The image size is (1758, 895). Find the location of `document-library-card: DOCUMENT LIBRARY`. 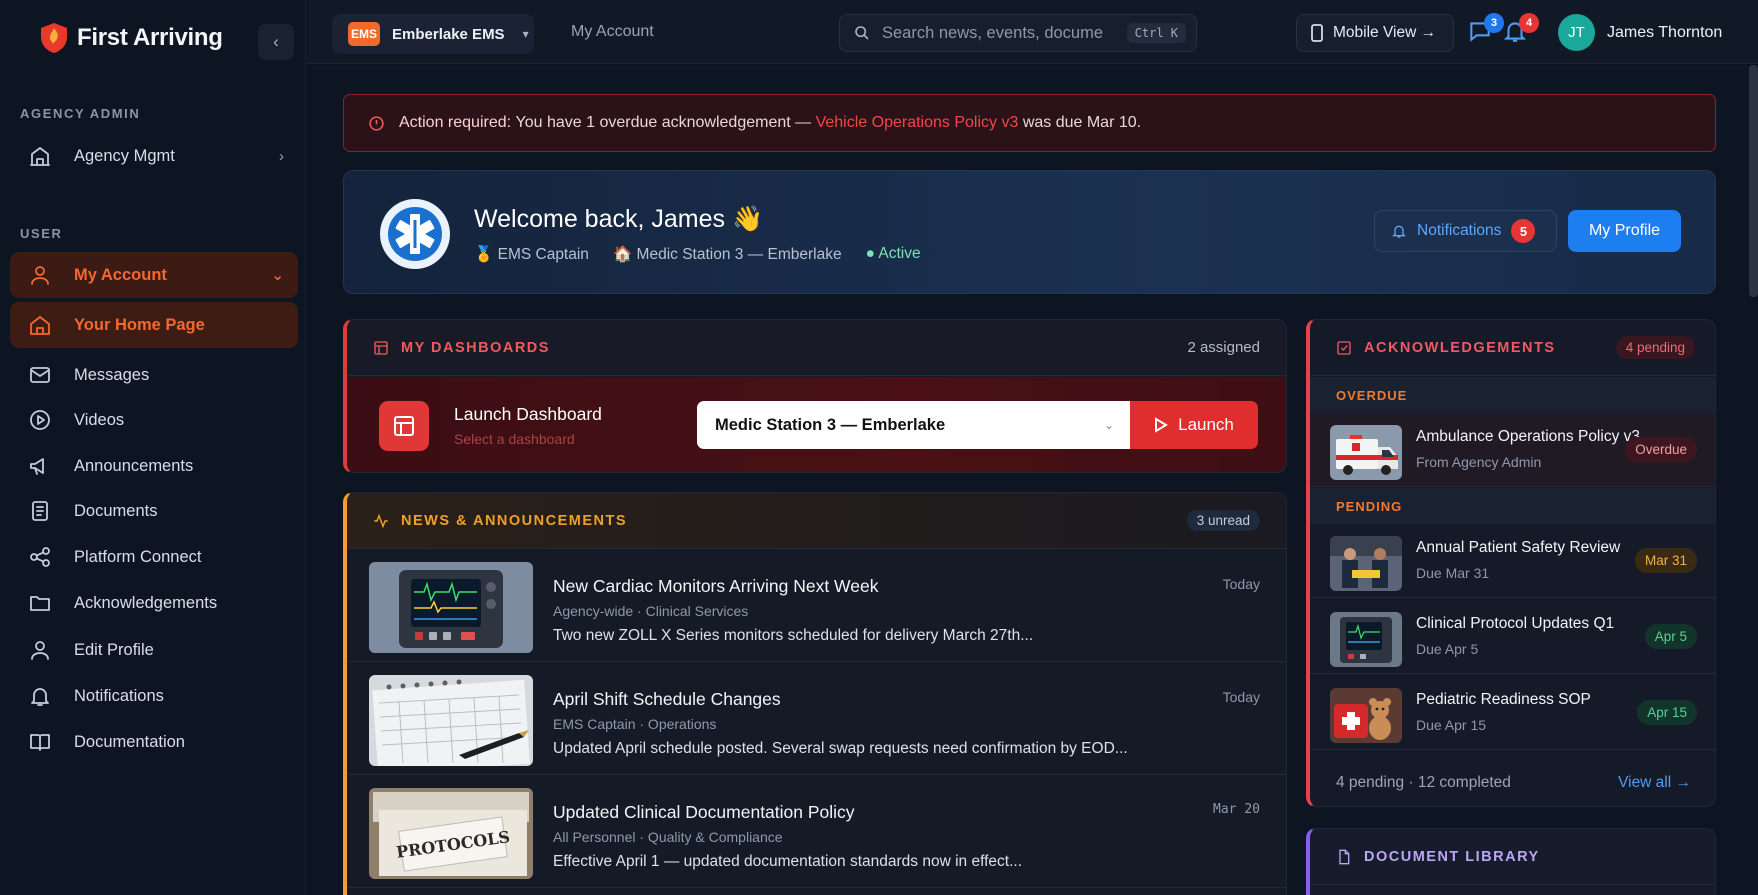

document-library-card: DOCUMENT LIBRARY is located at coordinates (1511, 861).